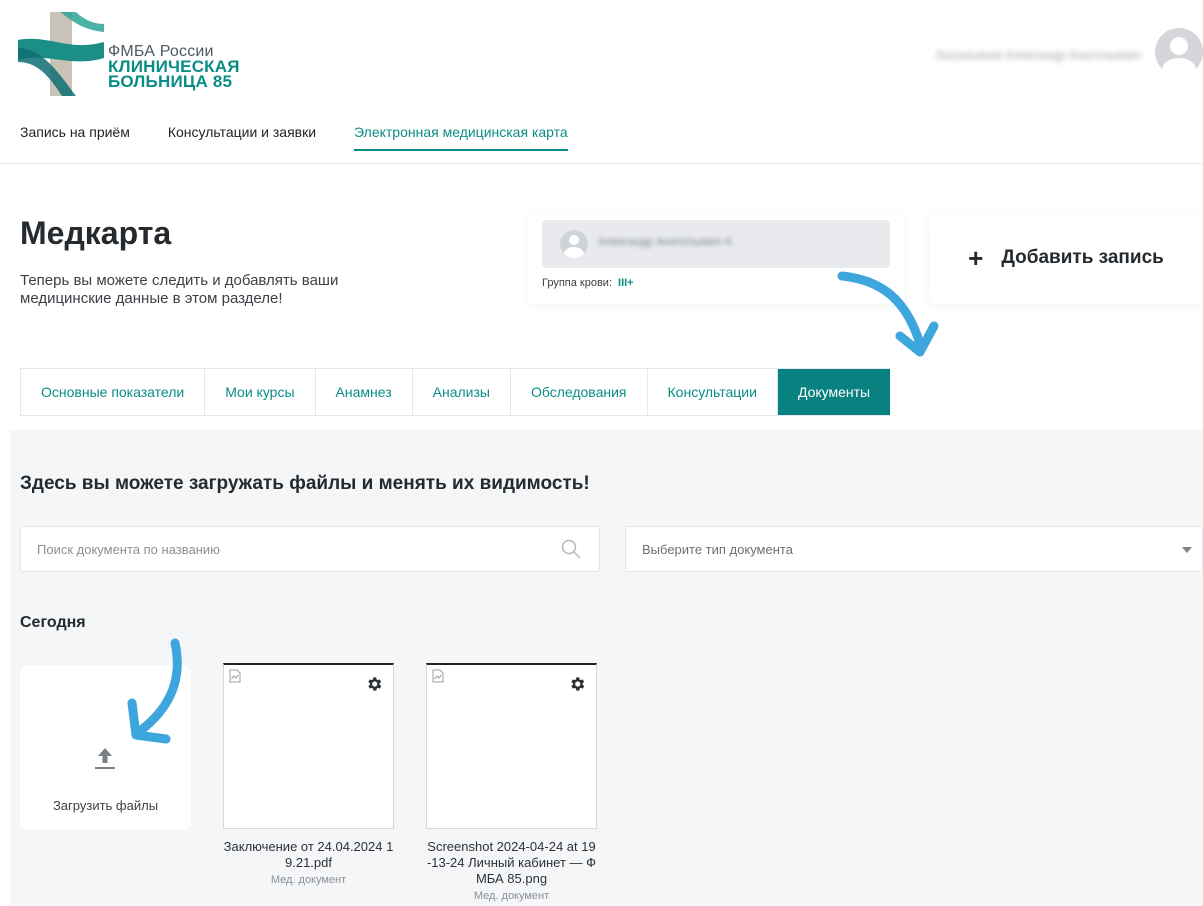 The width and height of the screenshot is (1203, 906). I want to click on blood-group: Группа крови: III+, so click(588, 283).